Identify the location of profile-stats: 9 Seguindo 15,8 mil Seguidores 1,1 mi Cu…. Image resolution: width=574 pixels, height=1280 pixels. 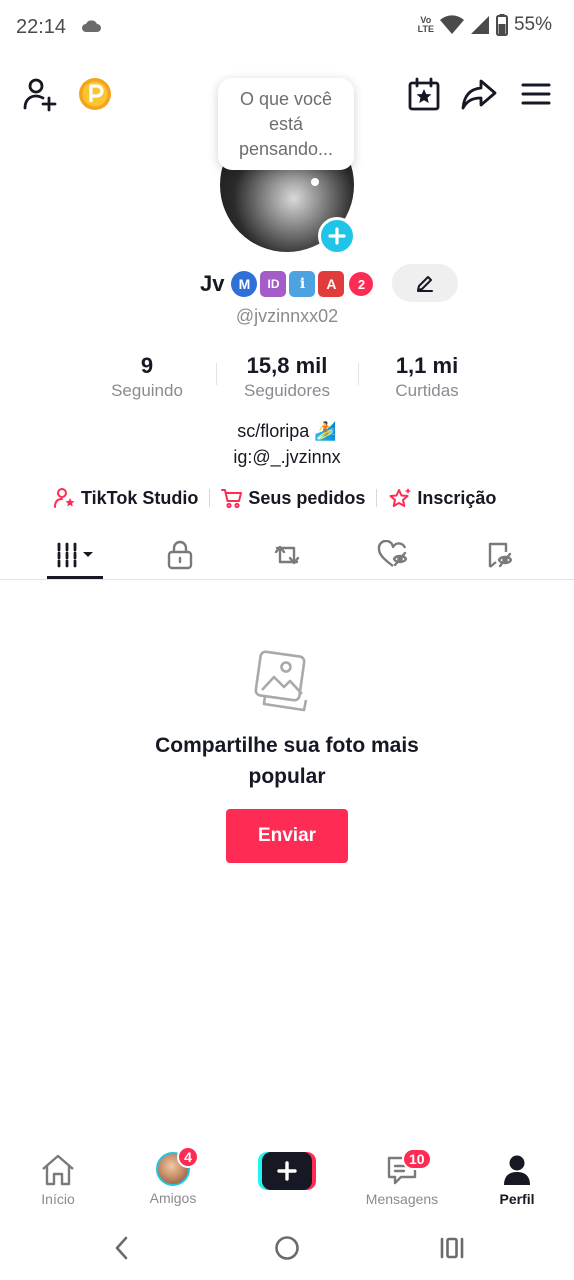
(287, 379).